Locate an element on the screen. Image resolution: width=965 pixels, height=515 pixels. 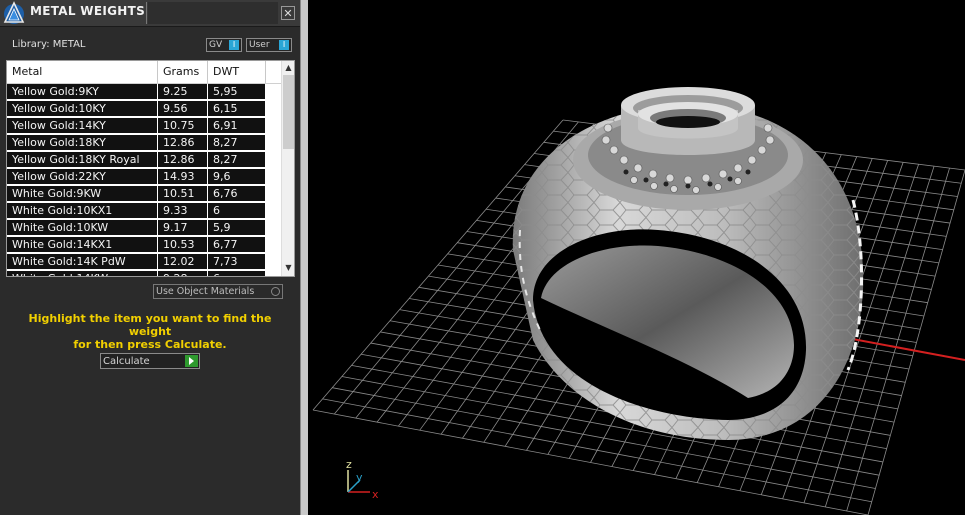
scroll-up-arrow-icon: ▲ is located at coordinates (288, 68).